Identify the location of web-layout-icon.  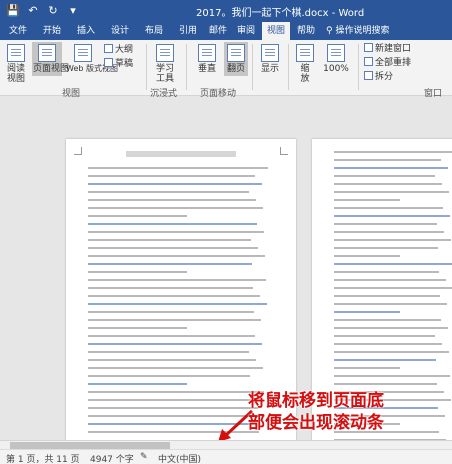
(83, 53).